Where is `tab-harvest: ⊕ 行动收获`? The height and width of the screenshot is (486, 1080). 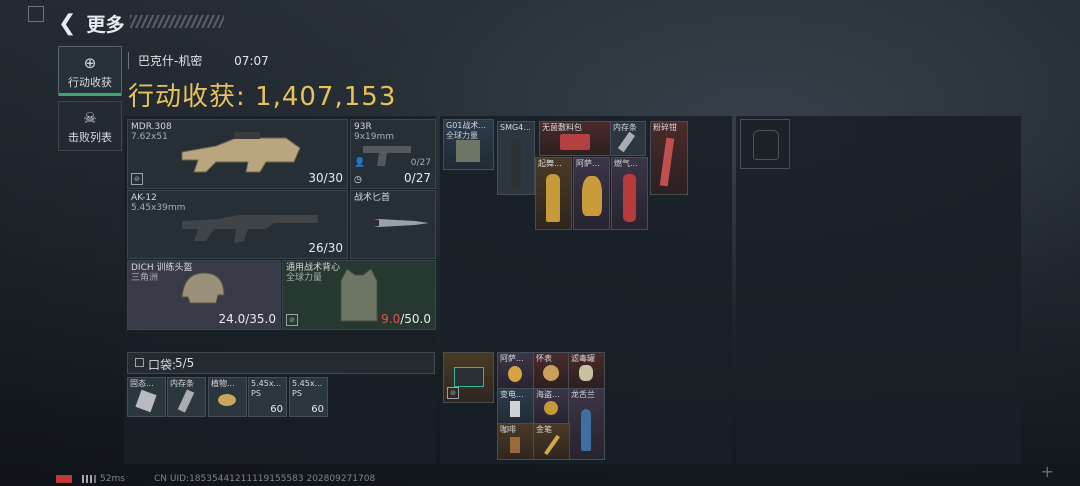
tab-harvest: ⊕ 行动收获 is located at coordinates (90, 71).